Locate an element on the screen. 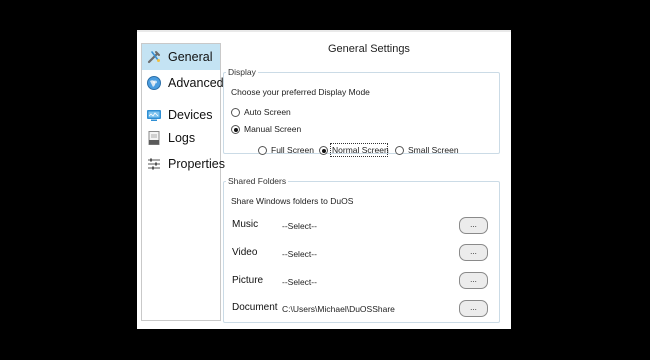 This screenshot has height=360, width=650. wrench-wand-icon is located at coordinates (154, 57).